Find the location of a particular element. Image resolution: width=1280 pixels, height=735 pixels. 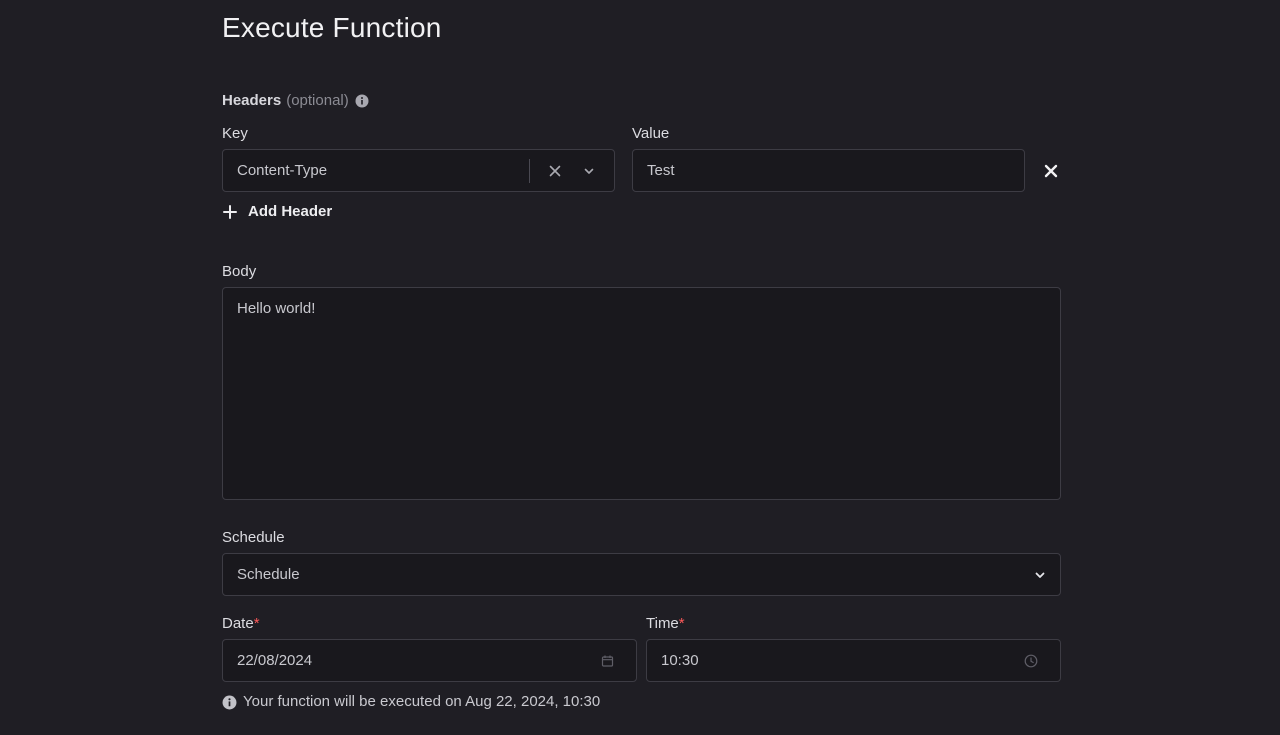

schedule-selected-value: Schedule is located at coordinates (268, 574).